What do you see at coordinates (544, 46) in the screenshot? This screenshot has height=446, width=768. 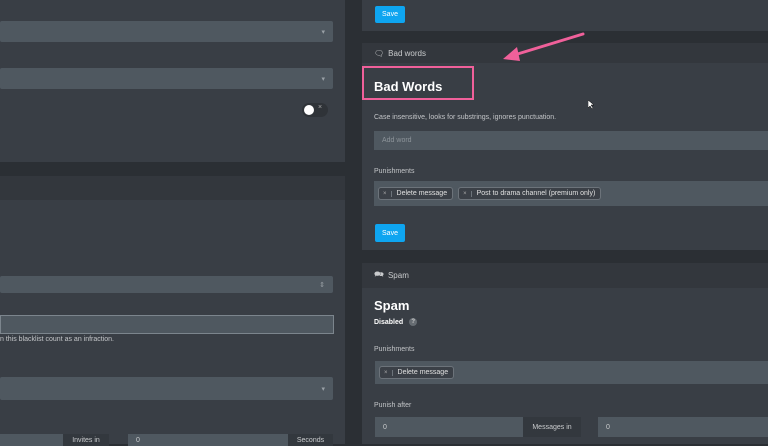 I see `annotation-arrow` at bounding box center [544, 46].